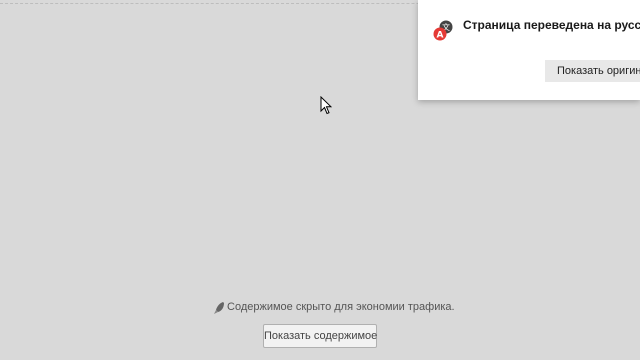 Image resolution: width=640 pixels, height=360 pixels. Describe the element at coordinates (326, 105) in the screenshot. I see `mouse-cursor-icon` at that location.